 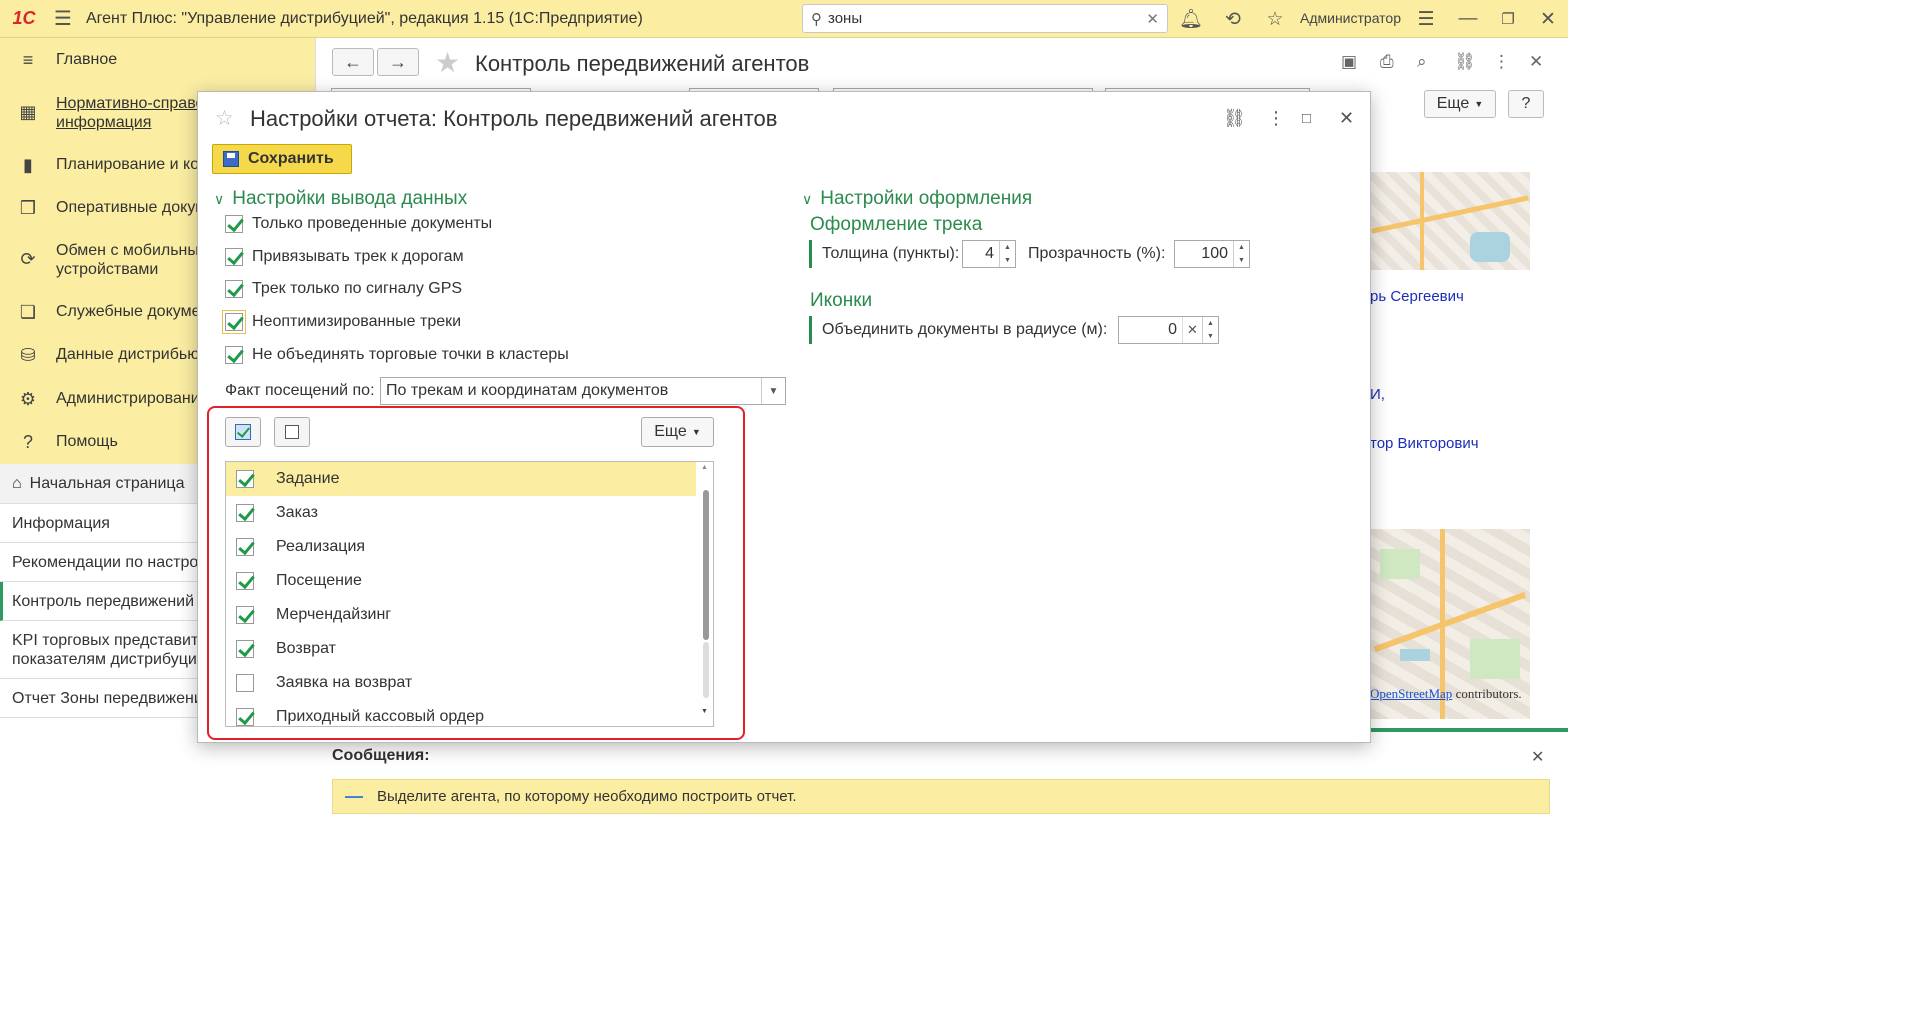 I want to click on settings-menu-icon: ☰, so click(x=1426, y=19).